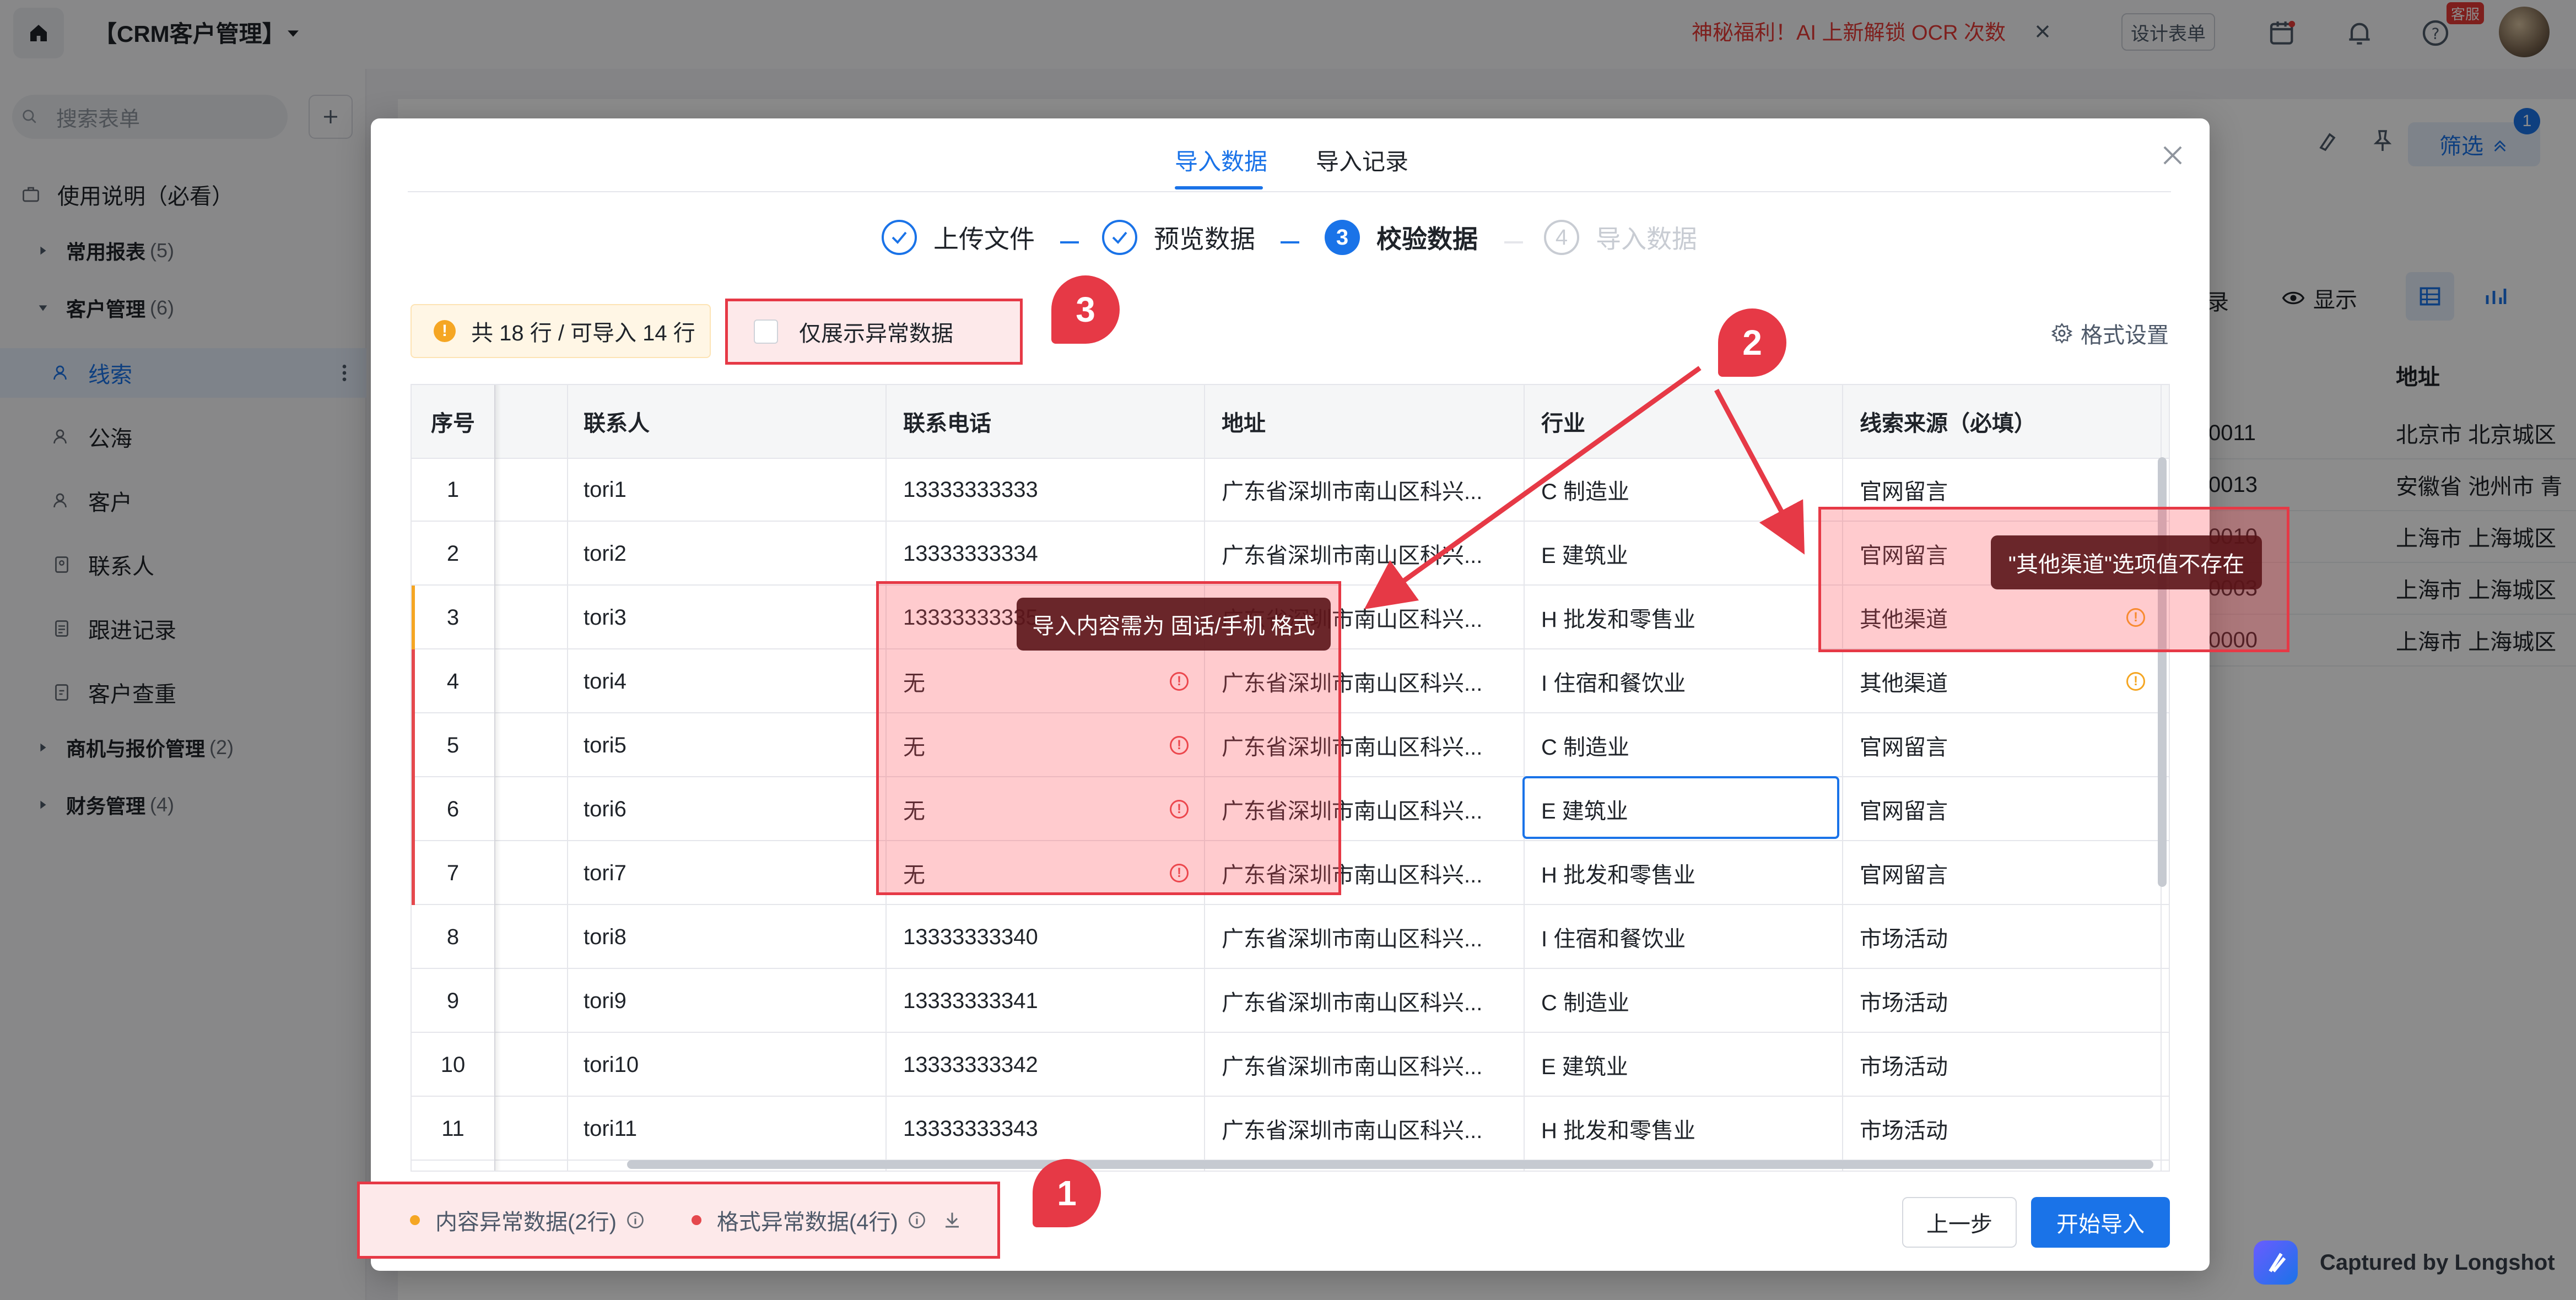 This screenshot has height=1300, width=2576. Describe the element at coordinates (970, 1001) in the screenshot. I see `cell-phone: 13333333341` at that location.